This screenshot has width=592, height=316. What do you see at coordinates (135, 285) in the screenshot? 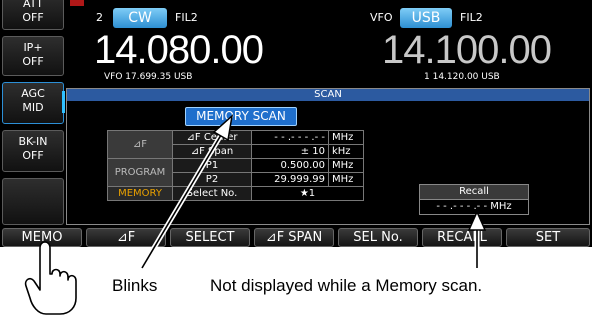
I see `blinks-callout: Blinks` at bounding box center [135, 285].